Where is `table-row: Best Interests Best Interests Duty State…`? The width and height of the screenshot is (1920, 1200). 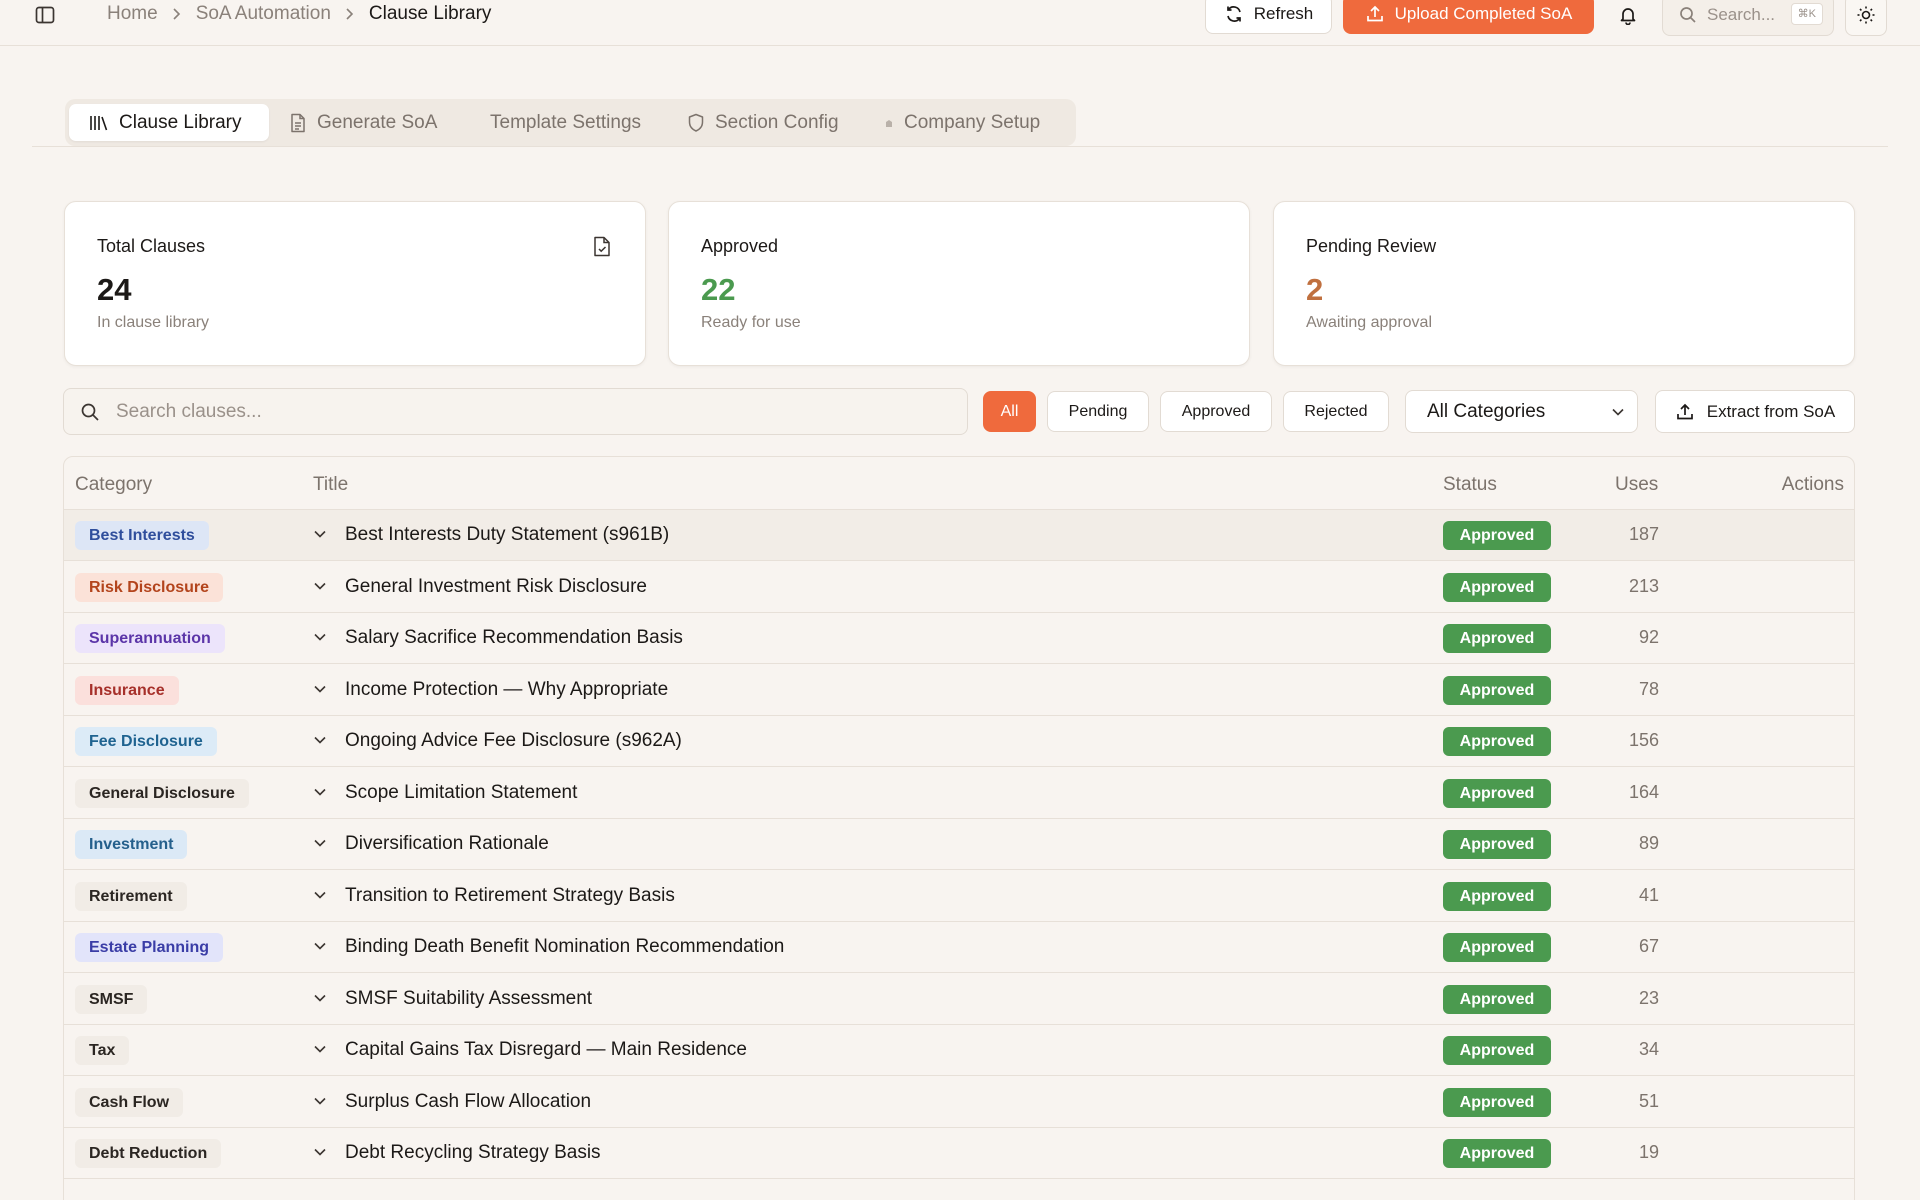 table-row: Best Interests Best Interests Duty State… is located at coordinates (959, 535).